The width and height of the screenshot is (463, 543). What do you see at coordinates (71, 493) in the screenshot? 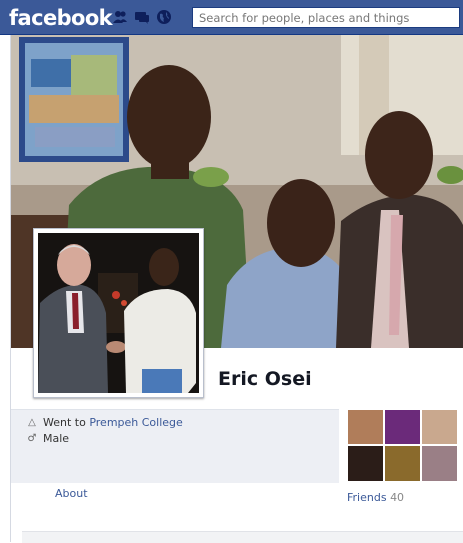
I see `about-tab: About` at bounding box center [71, 493].